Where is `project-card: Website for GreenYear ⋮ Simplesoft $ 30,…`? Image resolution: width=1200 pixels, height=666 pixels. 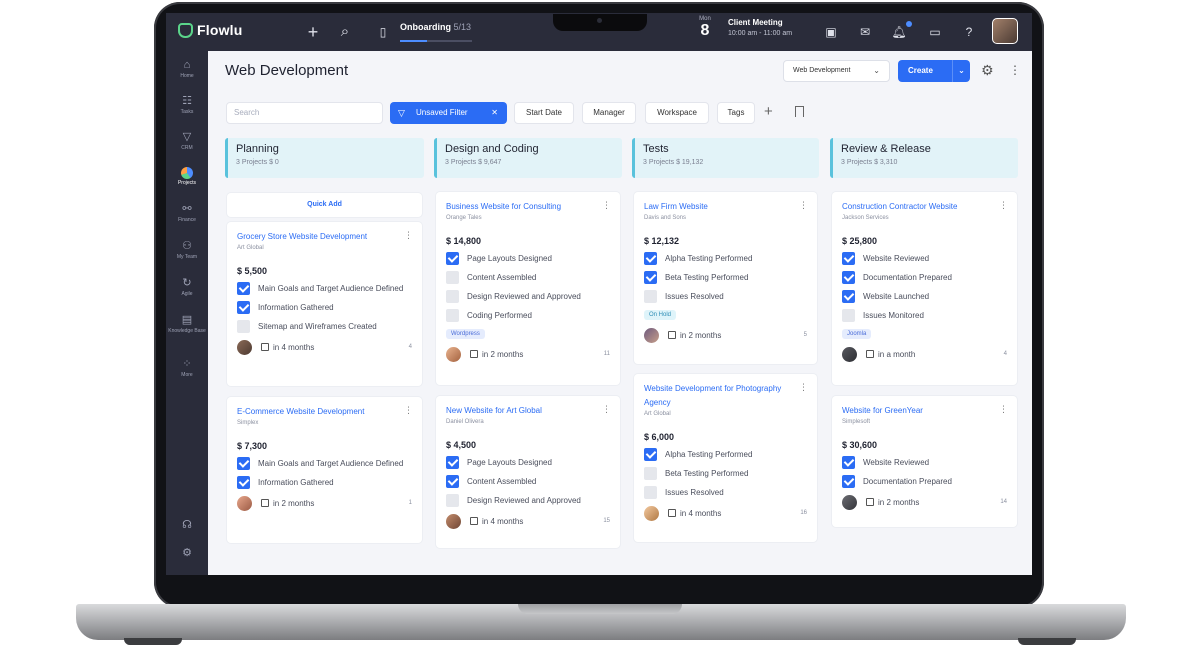
project-card: Website for GreenYear ⋮ Simplesoft $ 30,… is located at coordinates (924, 461).